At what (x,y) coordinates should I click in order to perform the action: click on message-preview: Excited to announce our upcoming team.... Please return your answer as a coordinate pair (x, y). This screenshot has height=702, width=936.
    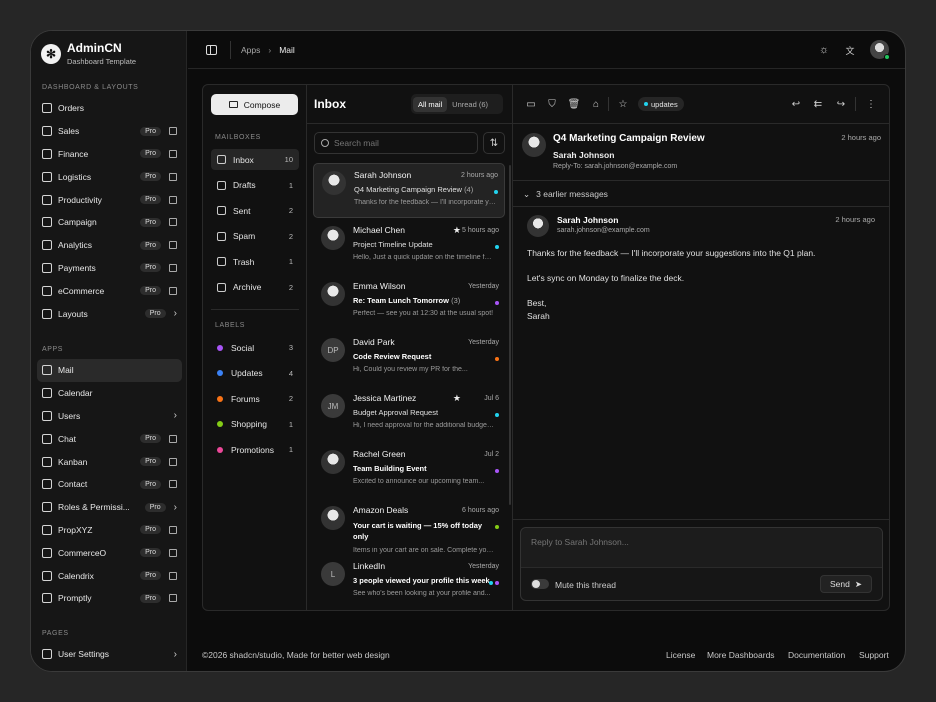
    Looking at the image, I should click on (419, 481).